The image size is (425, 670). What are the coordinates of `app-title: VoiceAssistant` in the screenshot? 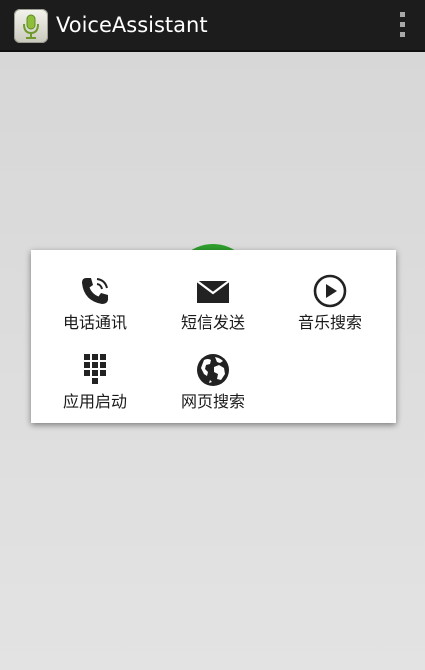 It's located at (132, 25).